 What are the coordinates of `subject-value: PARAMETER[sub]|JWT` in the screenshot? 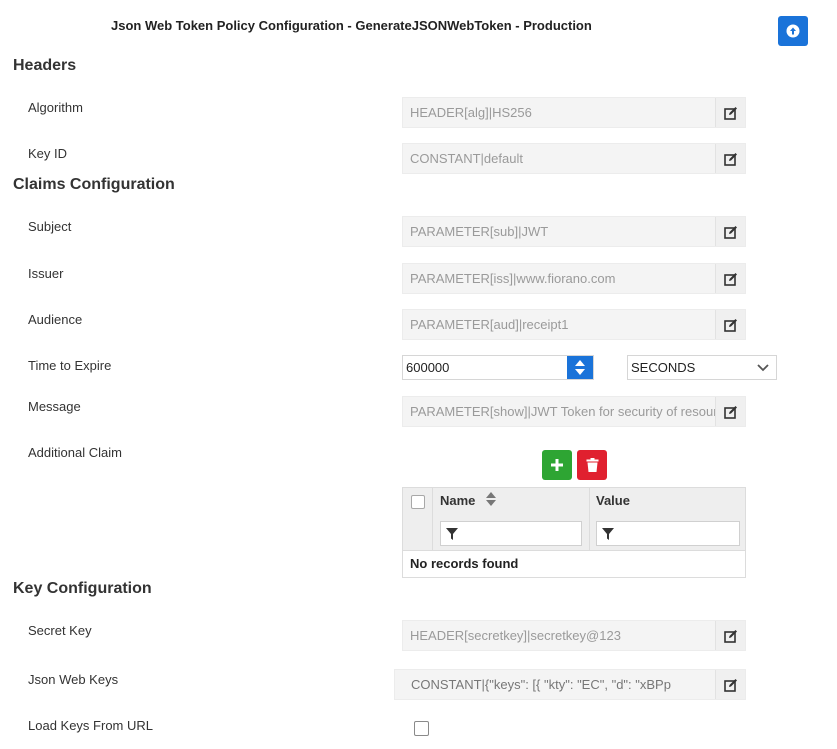 It's located at (479, 231).